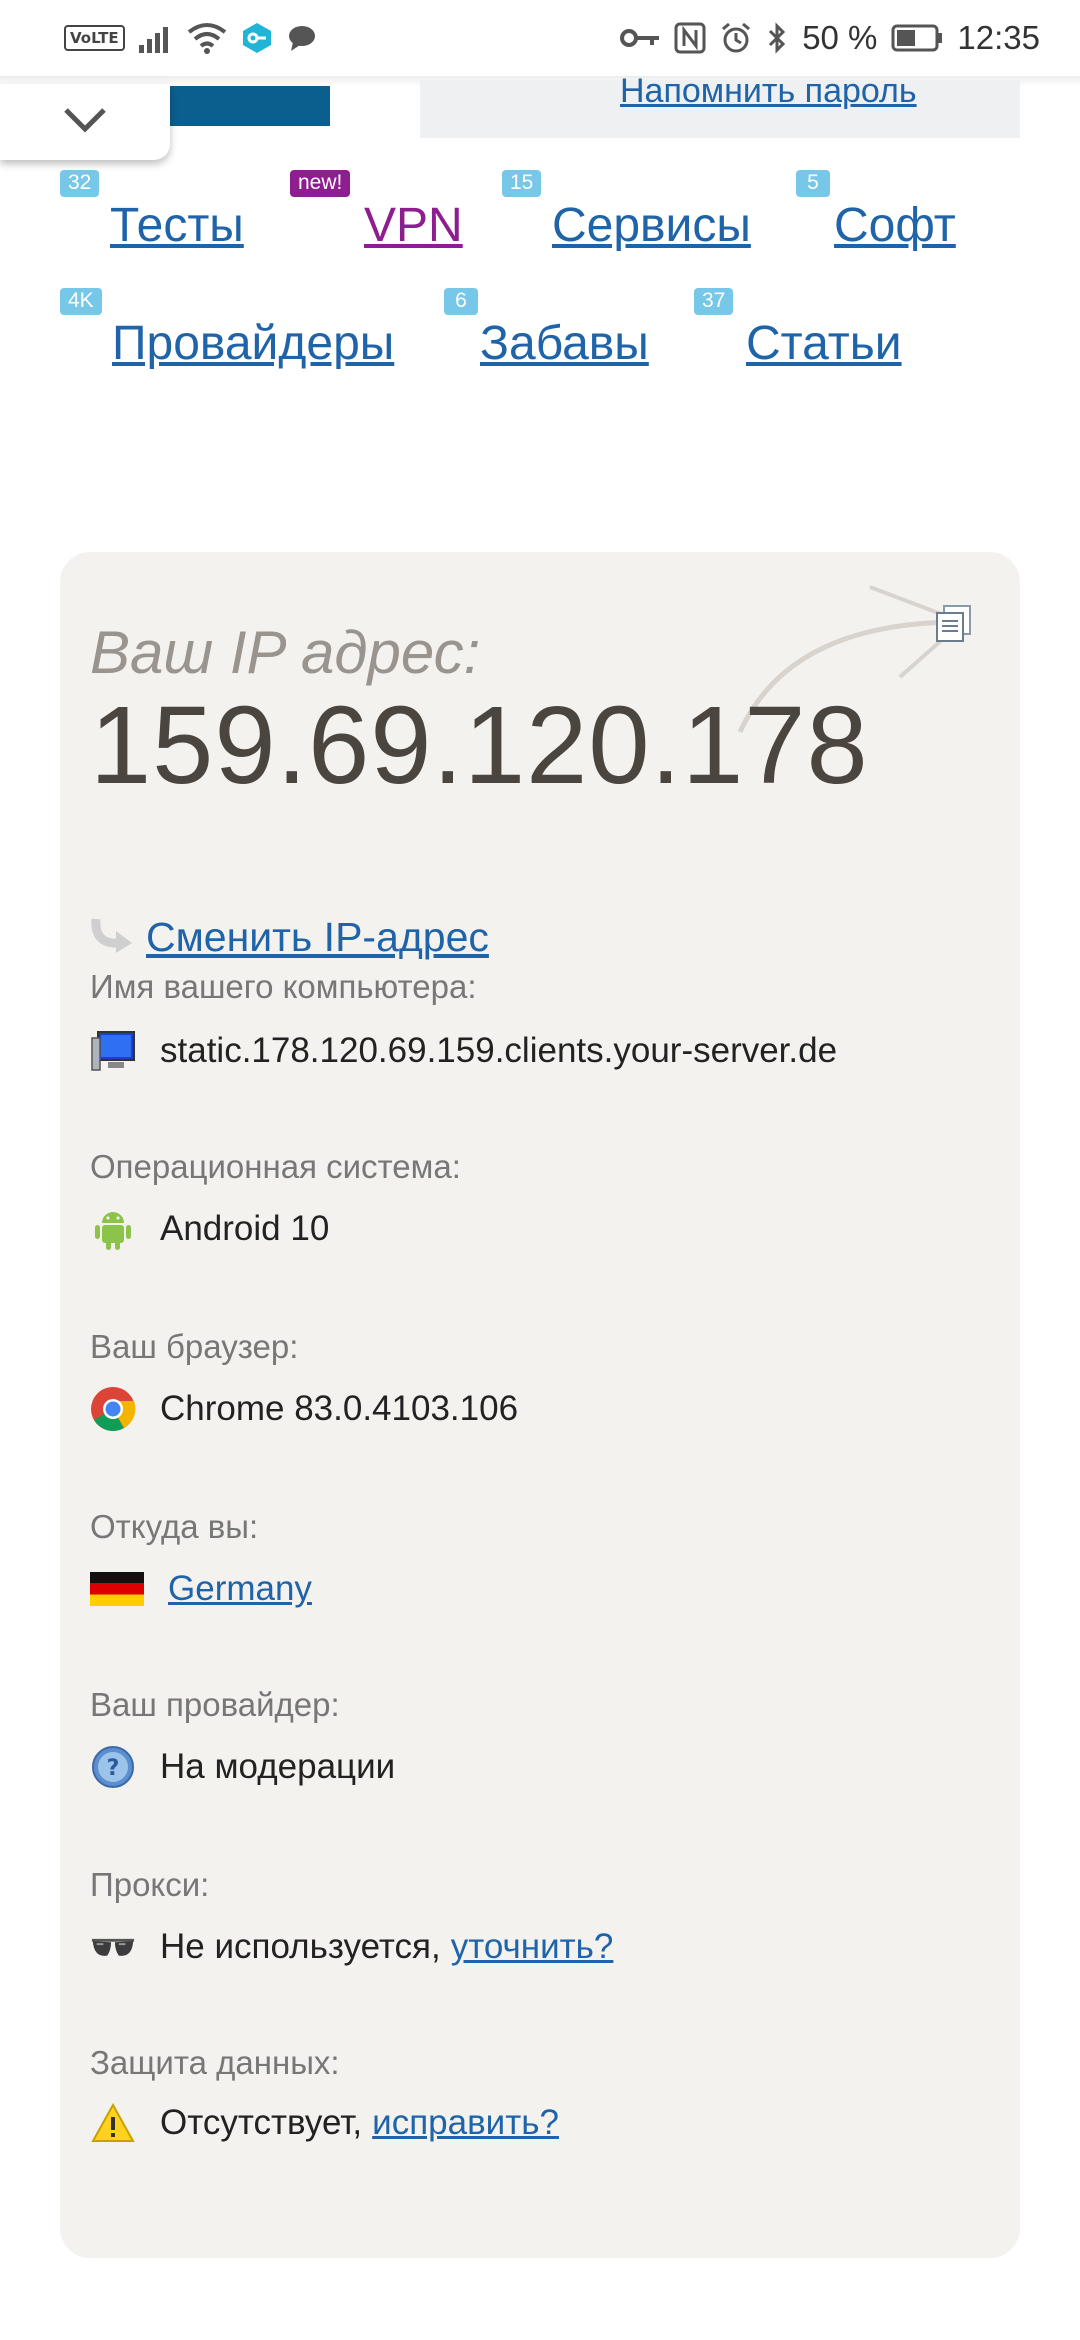 This screenshot has width=1080, height=2340. I want to click on status-right: 50 % 12:35, so click(830, 38).